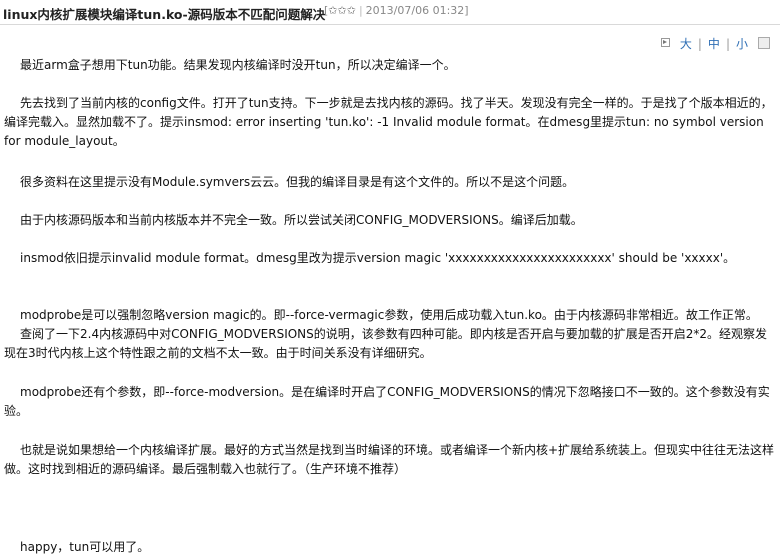 The height and width of the screenshot is (557, 780). What do you see at coordinates (466, 10) in the screenshot?
I see `meta-bracket-close: ]` at bounding box center [466, 10].